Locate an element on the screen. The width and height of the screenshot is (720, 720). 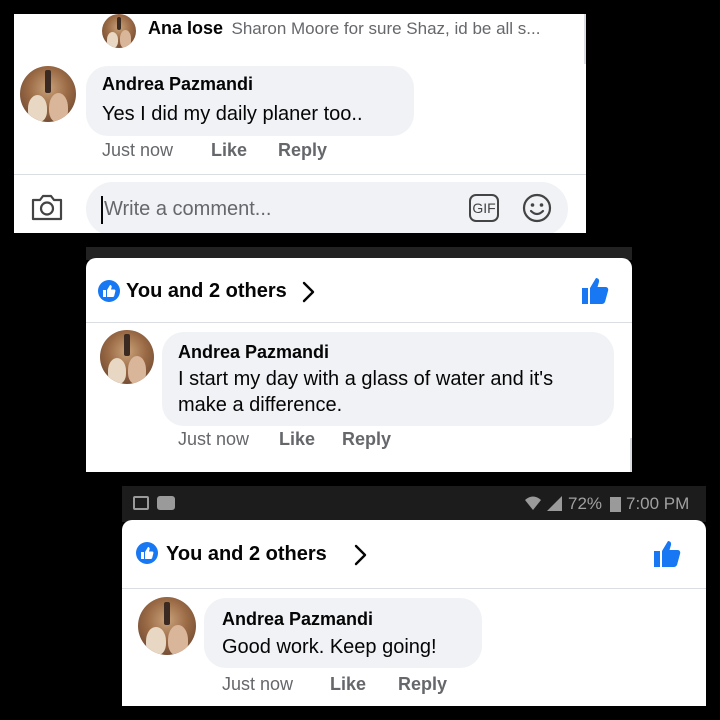
gif-button: GIF is located at coordinates (484, 208).